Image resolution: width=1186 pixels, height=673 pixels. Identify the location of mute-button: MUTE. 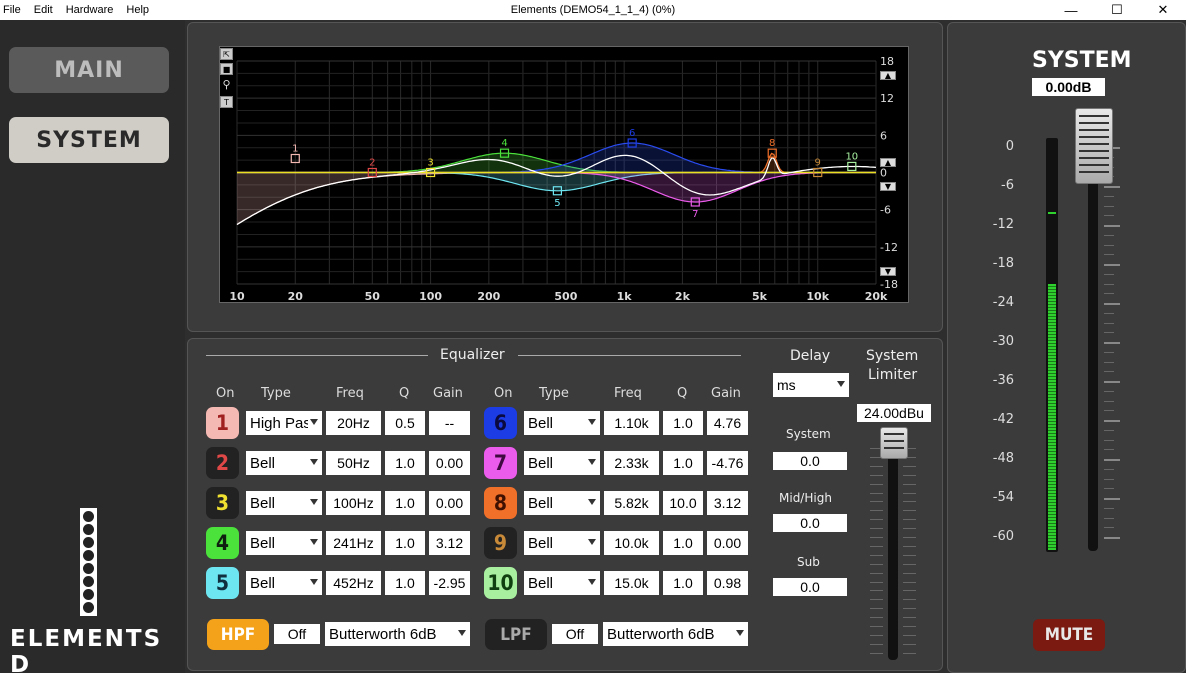
(1069, 635).